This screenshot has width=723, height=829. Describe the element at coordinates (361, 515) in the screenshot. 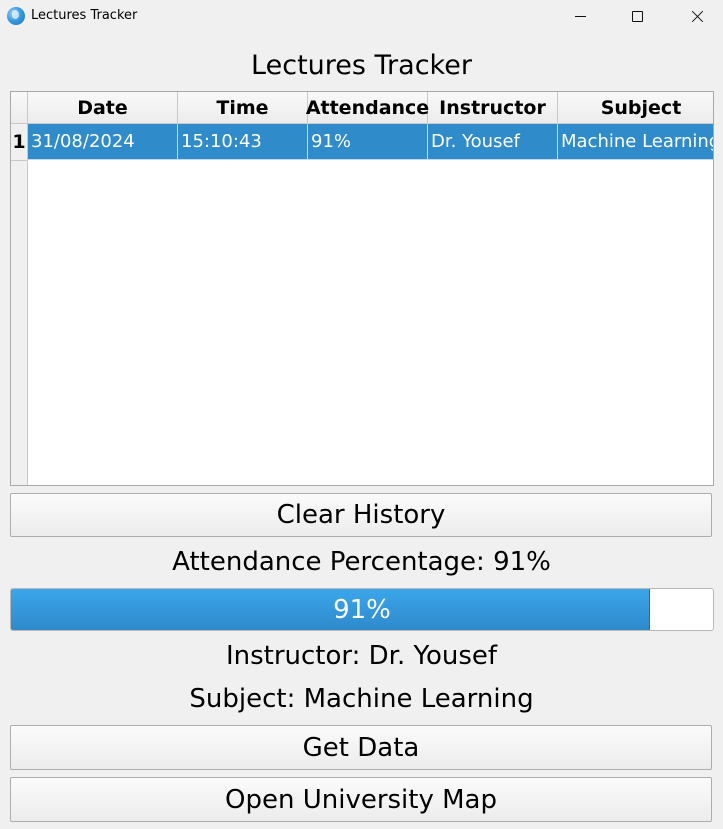

I see `clear-history-button: Clear History` at that location.